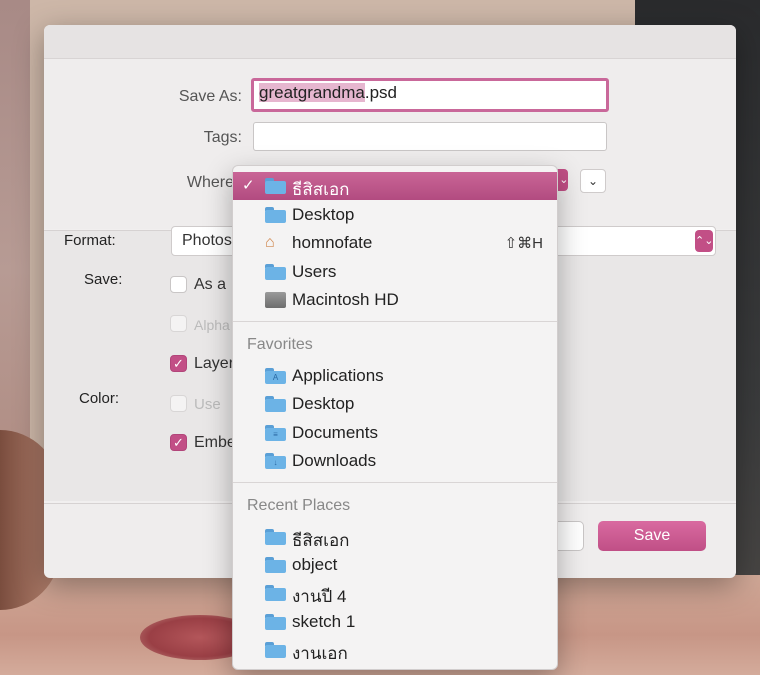  What do you see at coordinates (334, 460) in the screenshot?
I see `menu-item-label: Downloads` at bounding box center [334, 460].